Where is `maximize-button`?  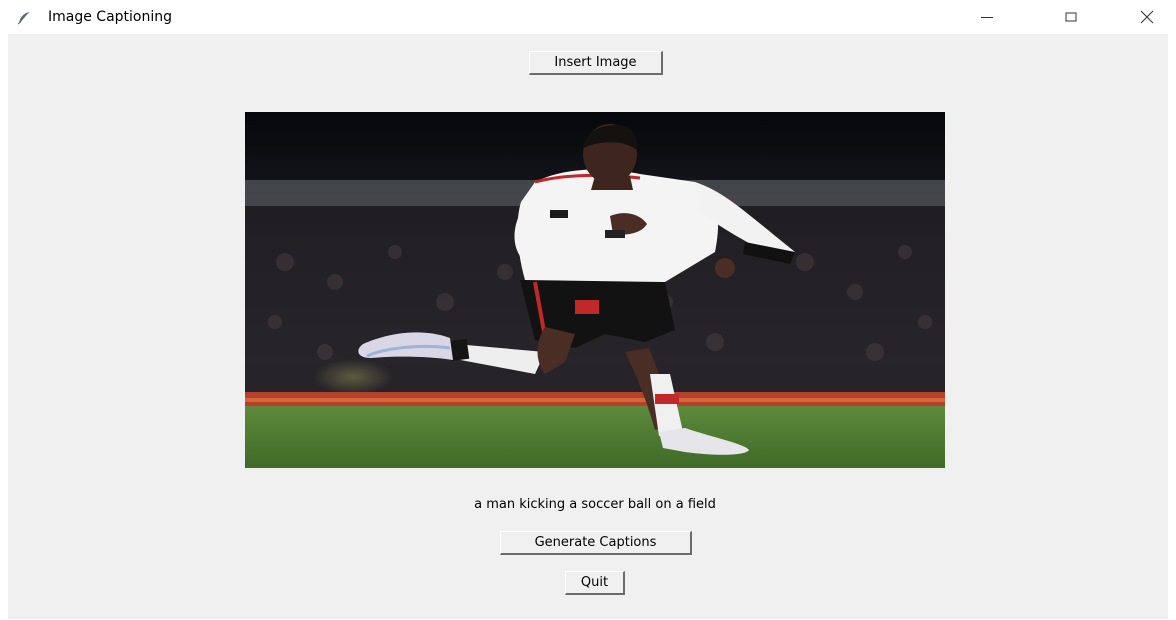
maximize-button is located at coordinates (1071, 17).